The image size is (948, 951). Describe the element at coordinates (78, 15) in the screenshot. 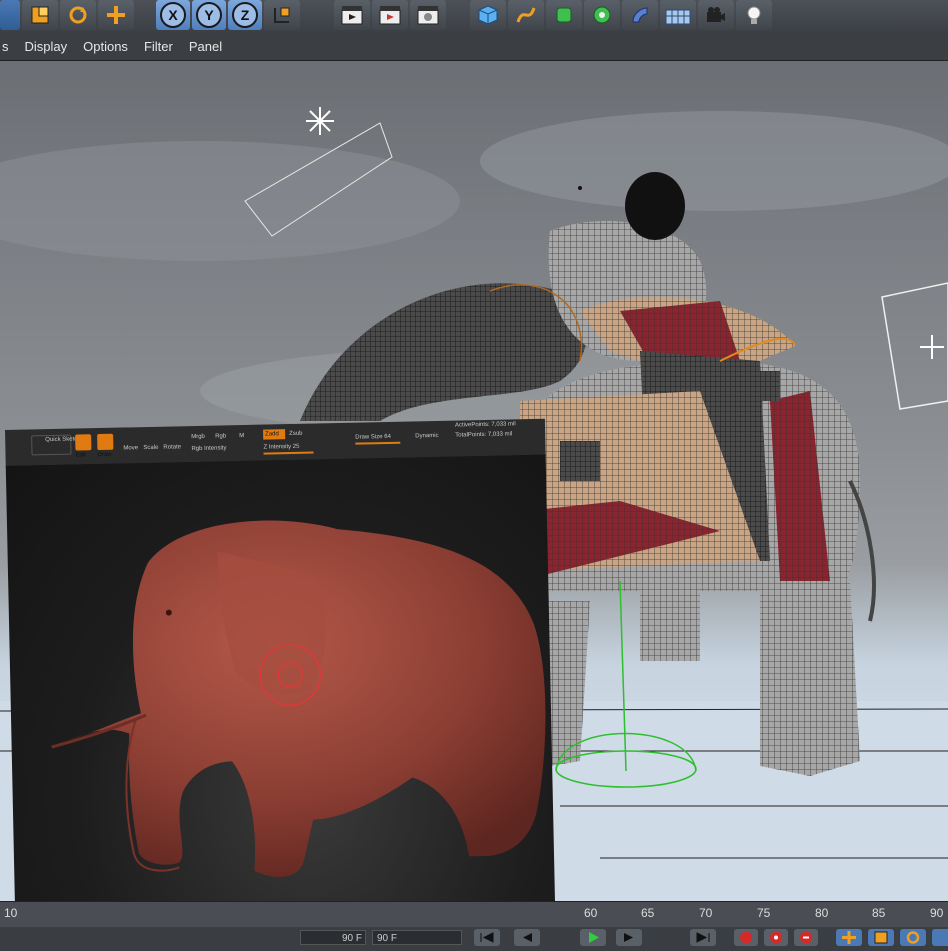

I see `rotate-icon` at that location.